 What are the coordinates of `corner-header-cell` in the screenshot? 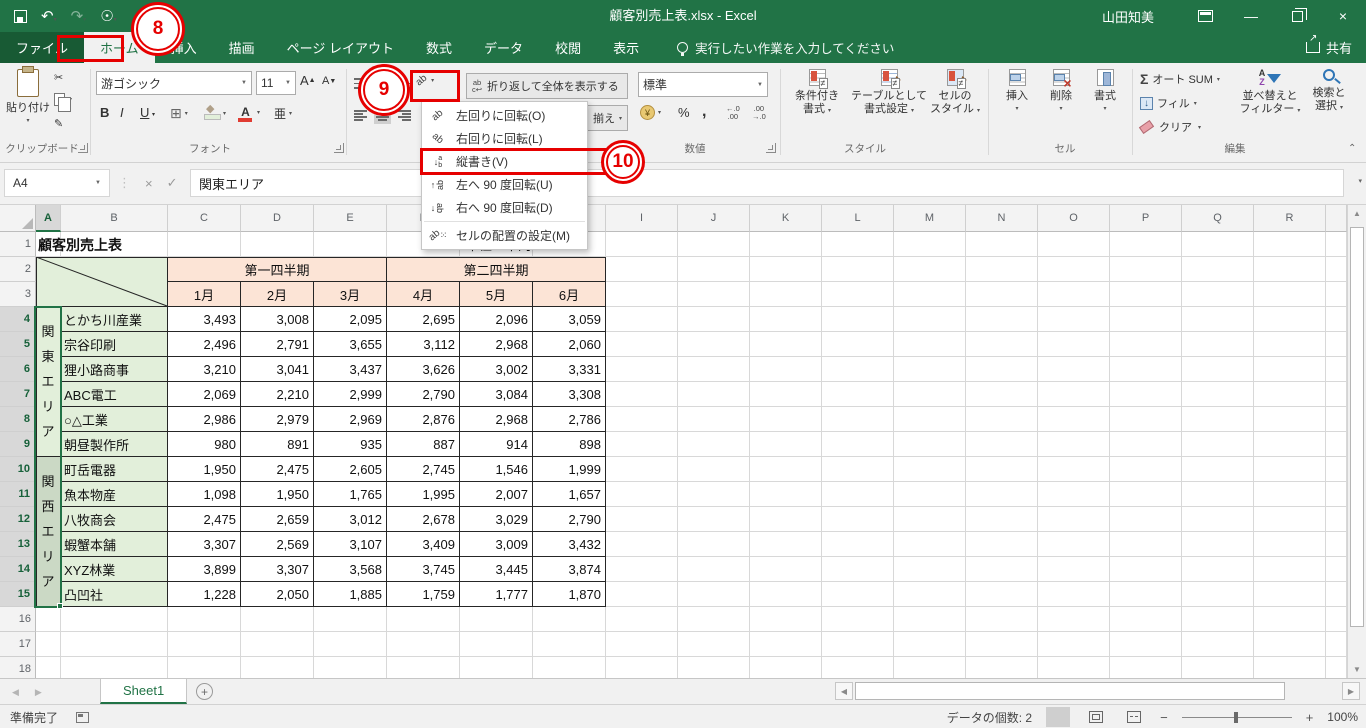 It's located at (102, 282).